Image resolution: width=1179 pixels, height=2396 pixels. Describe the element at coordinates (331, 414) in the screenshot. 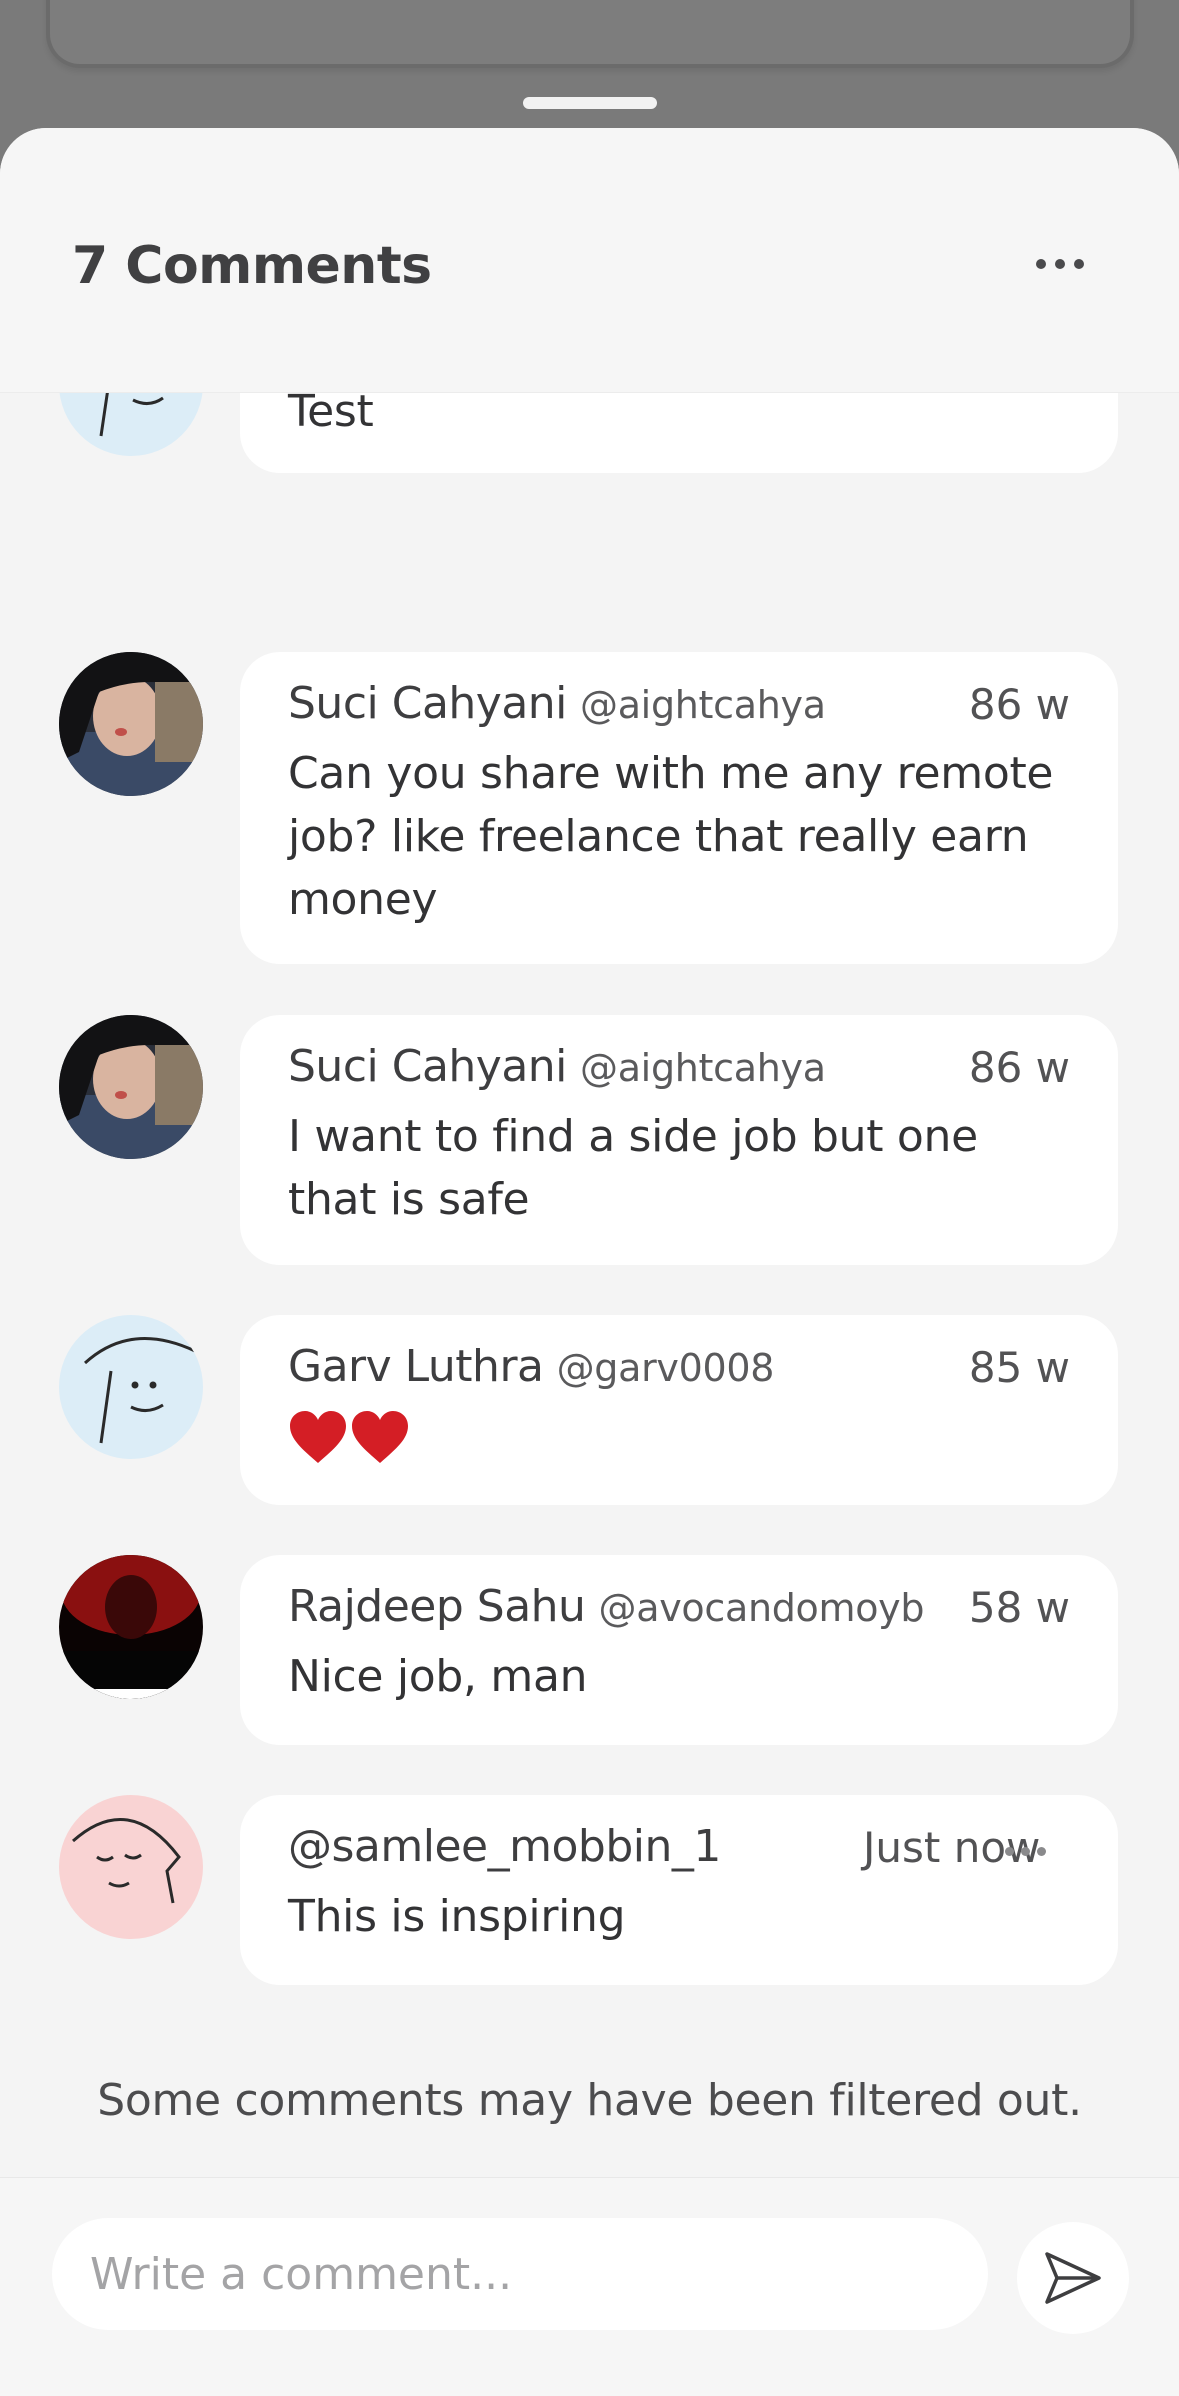

I see `comment-text: Test` at that location.